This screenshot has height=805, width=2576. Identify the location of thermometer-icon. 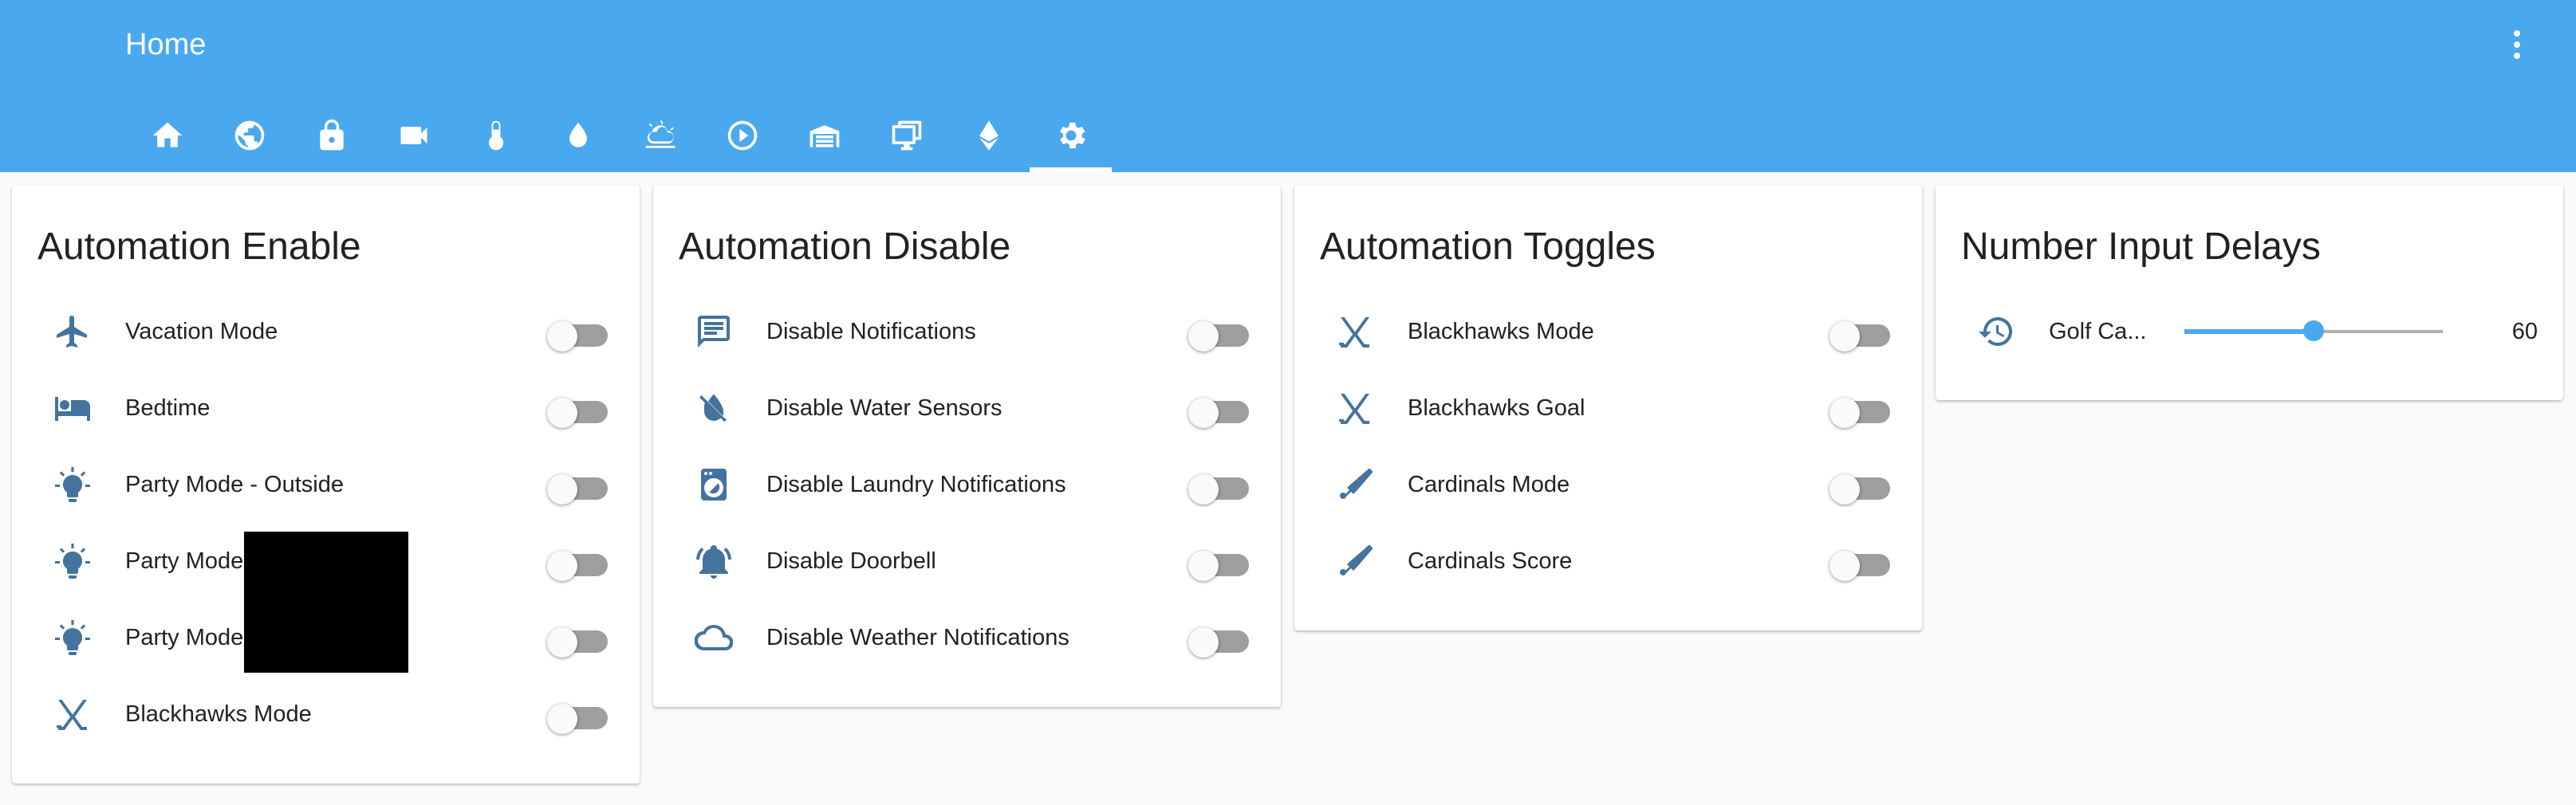
(495, 135).